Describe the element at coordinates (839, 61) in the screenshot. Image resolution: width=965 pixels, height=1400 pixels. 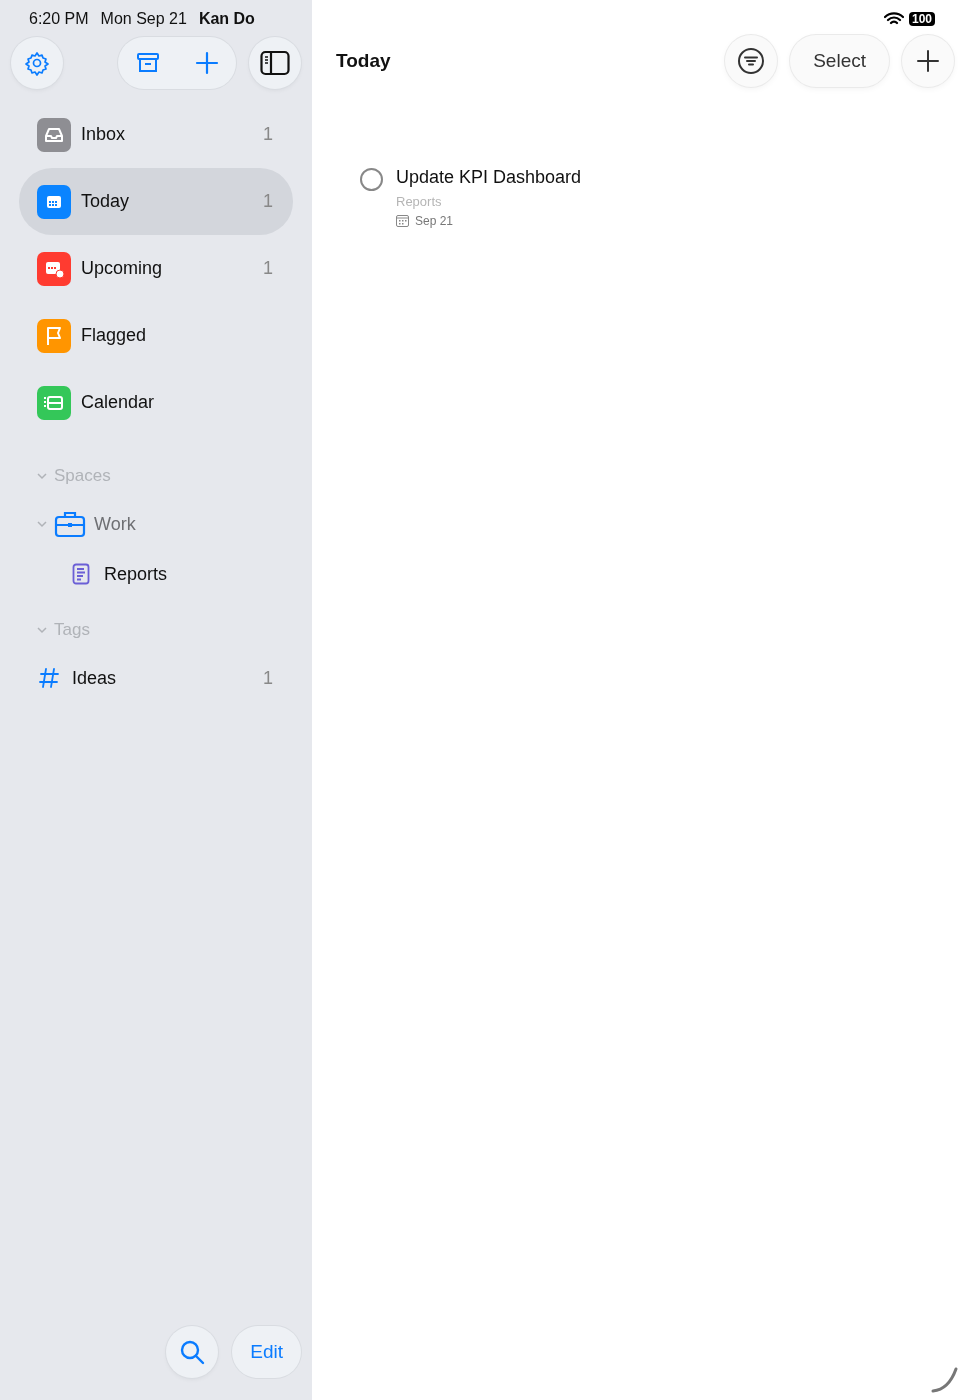
I see `select-button: Select` at that location.